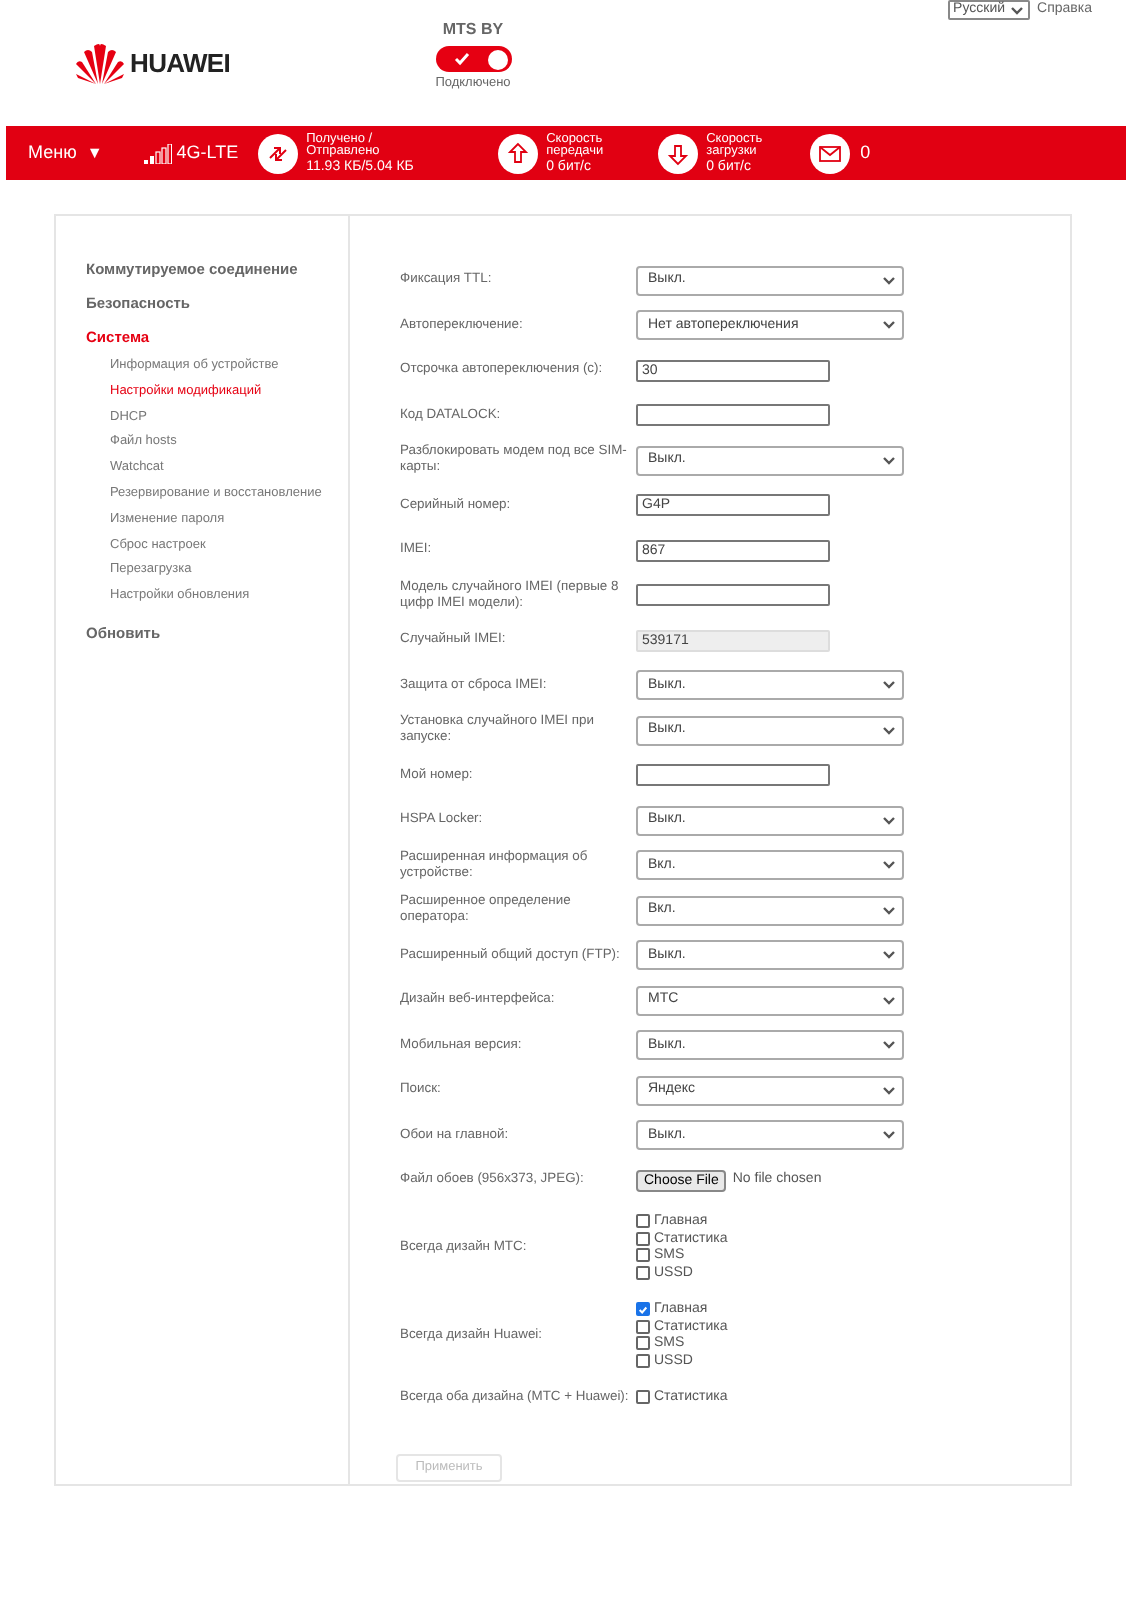 This screenshot has height=1600, width=1126. I want to click on signal-icon, so click(158, 153).